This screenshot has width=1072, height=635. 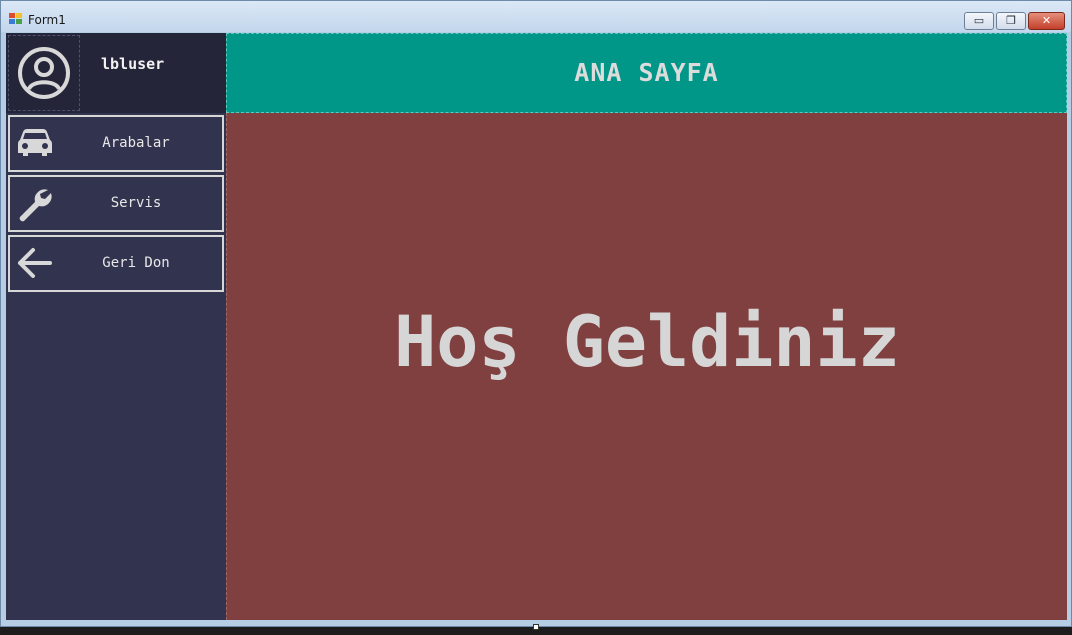 What do you see at coordinates (35, 263) in the screenshot?
I see `arrow-left-icon` at bounding box center [35, 263].